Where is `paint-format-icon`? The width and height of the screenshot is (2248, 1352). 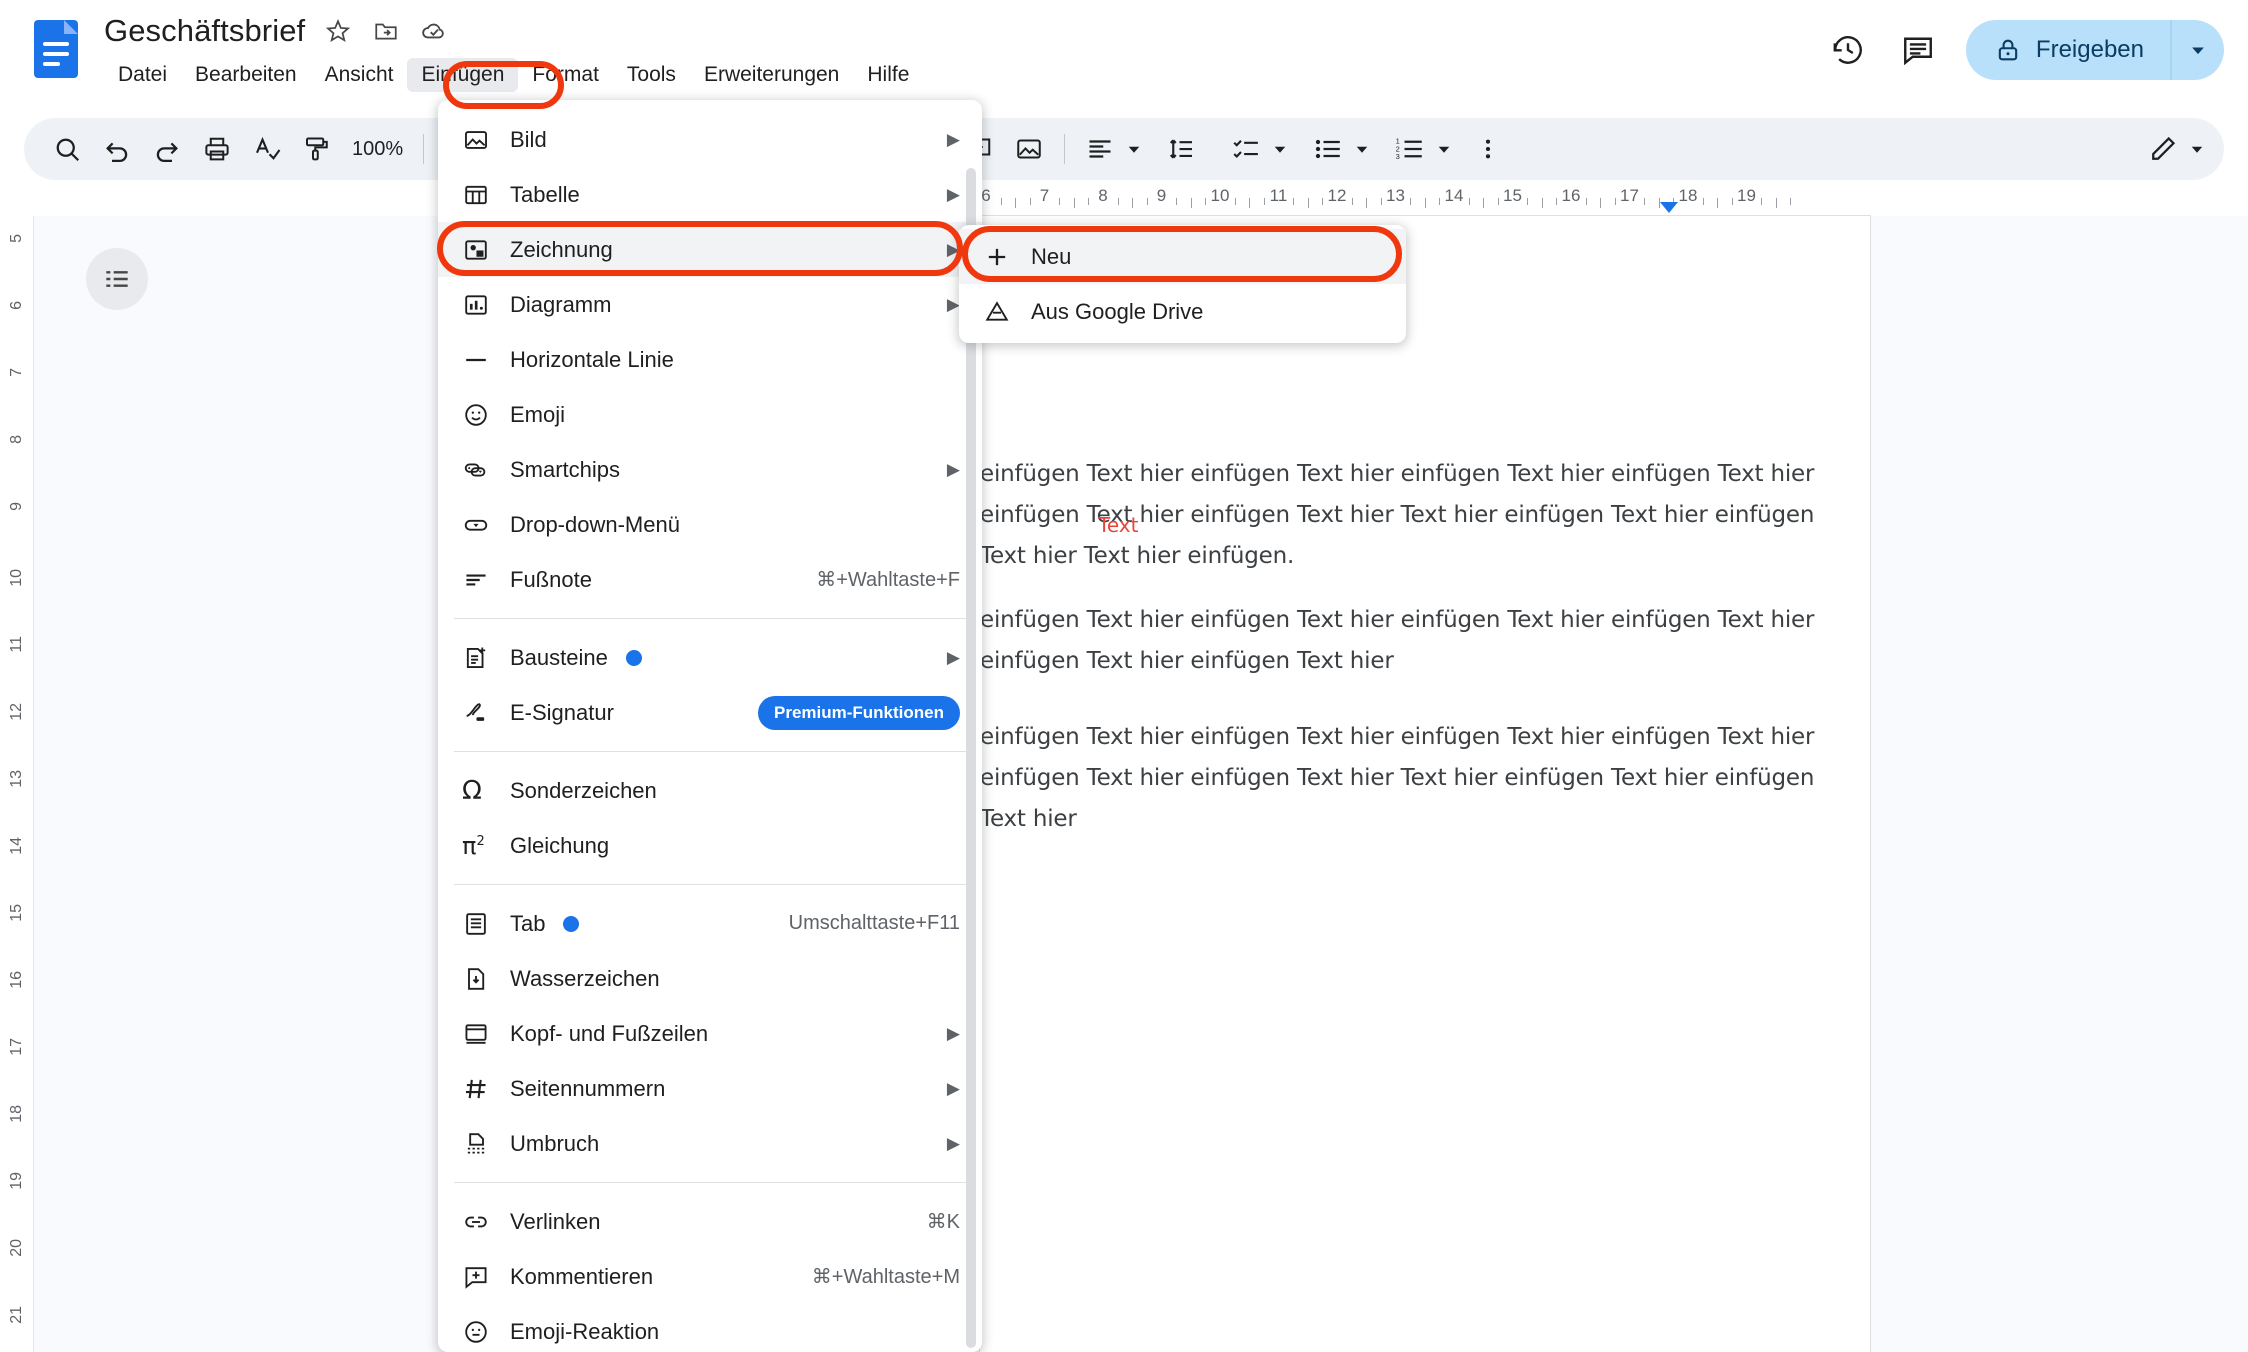
paint-format-icon is located at coordinates (317, 149).